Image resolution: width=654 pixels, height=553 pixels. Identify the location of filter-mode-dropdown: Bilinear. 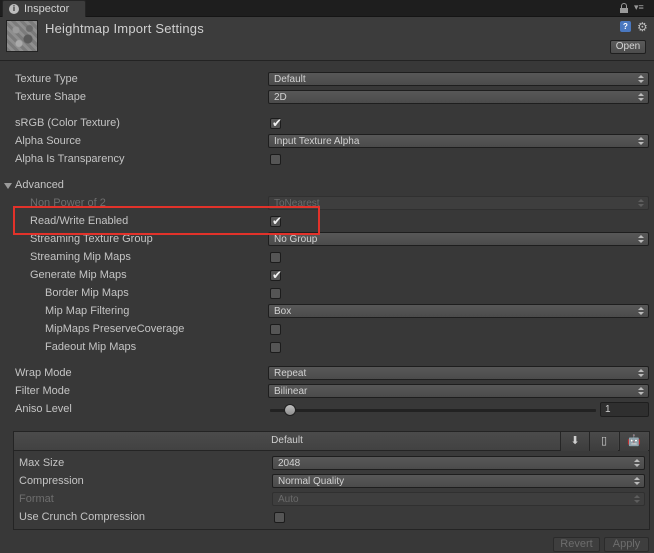
(458, 391).